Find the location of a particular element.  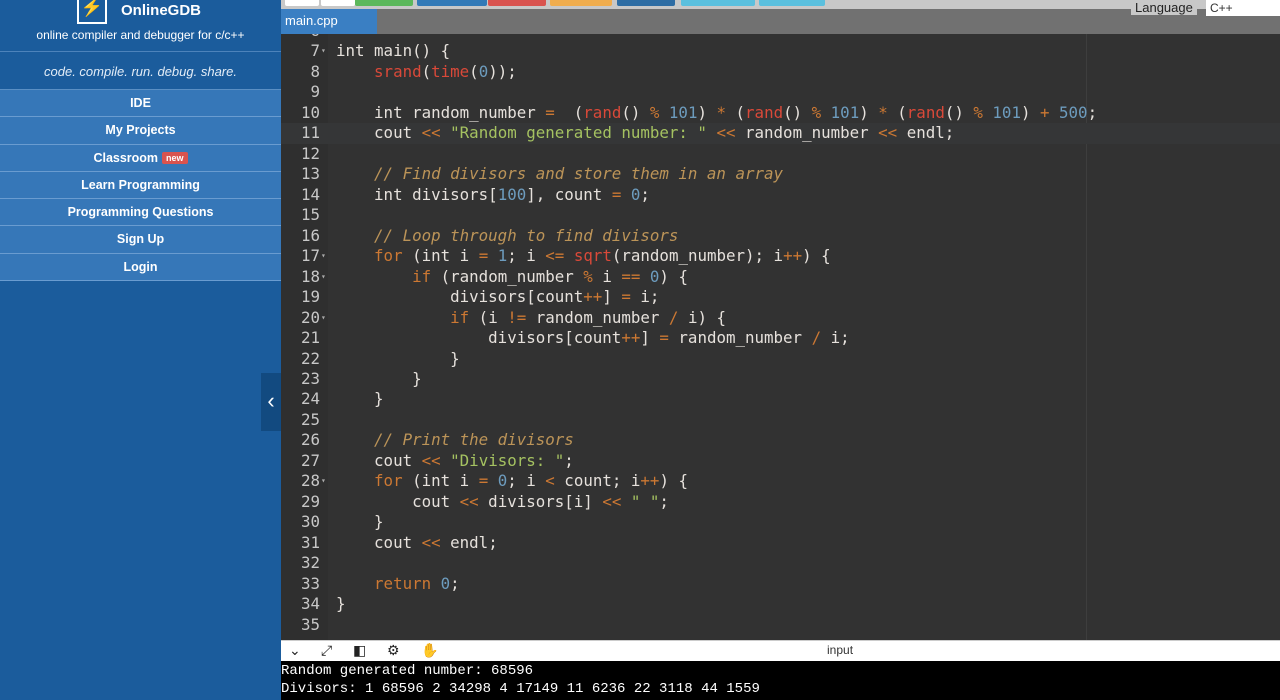

code-text: } is located at coordinates (360, 399).